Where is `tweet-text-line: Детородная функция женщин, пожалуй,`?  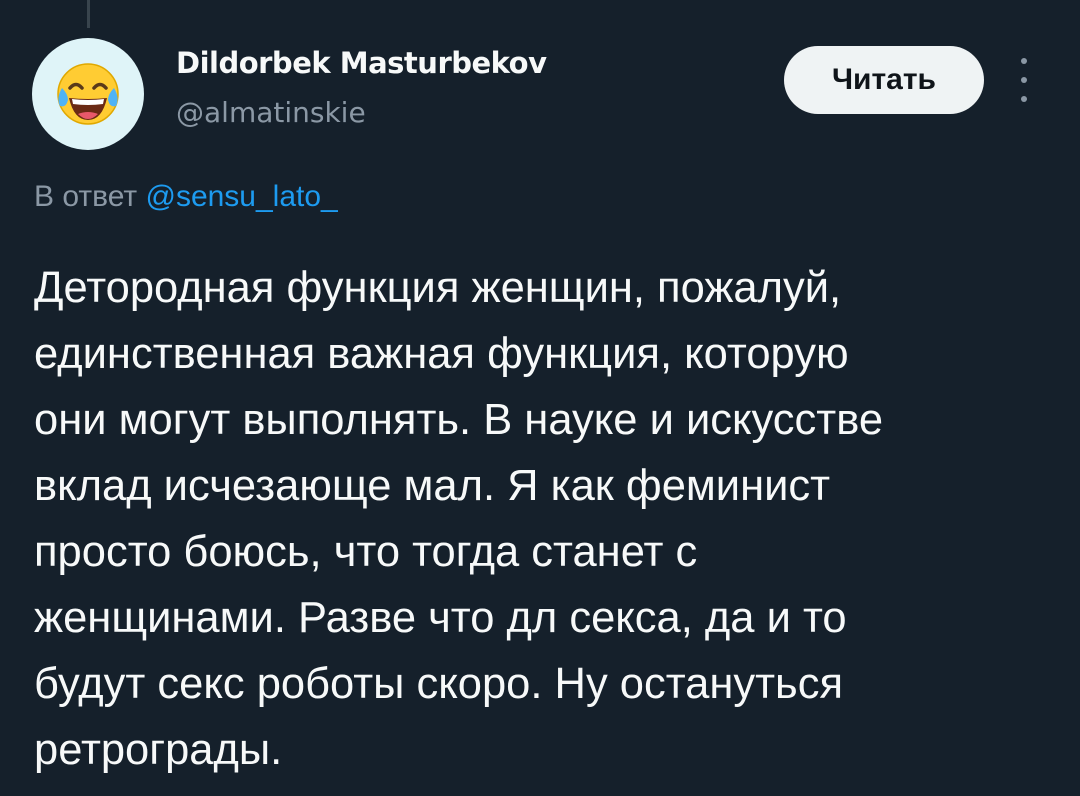
tweet-text-line: Детородная функция женщин, пожалуй, is located at coordinates (438, 288).